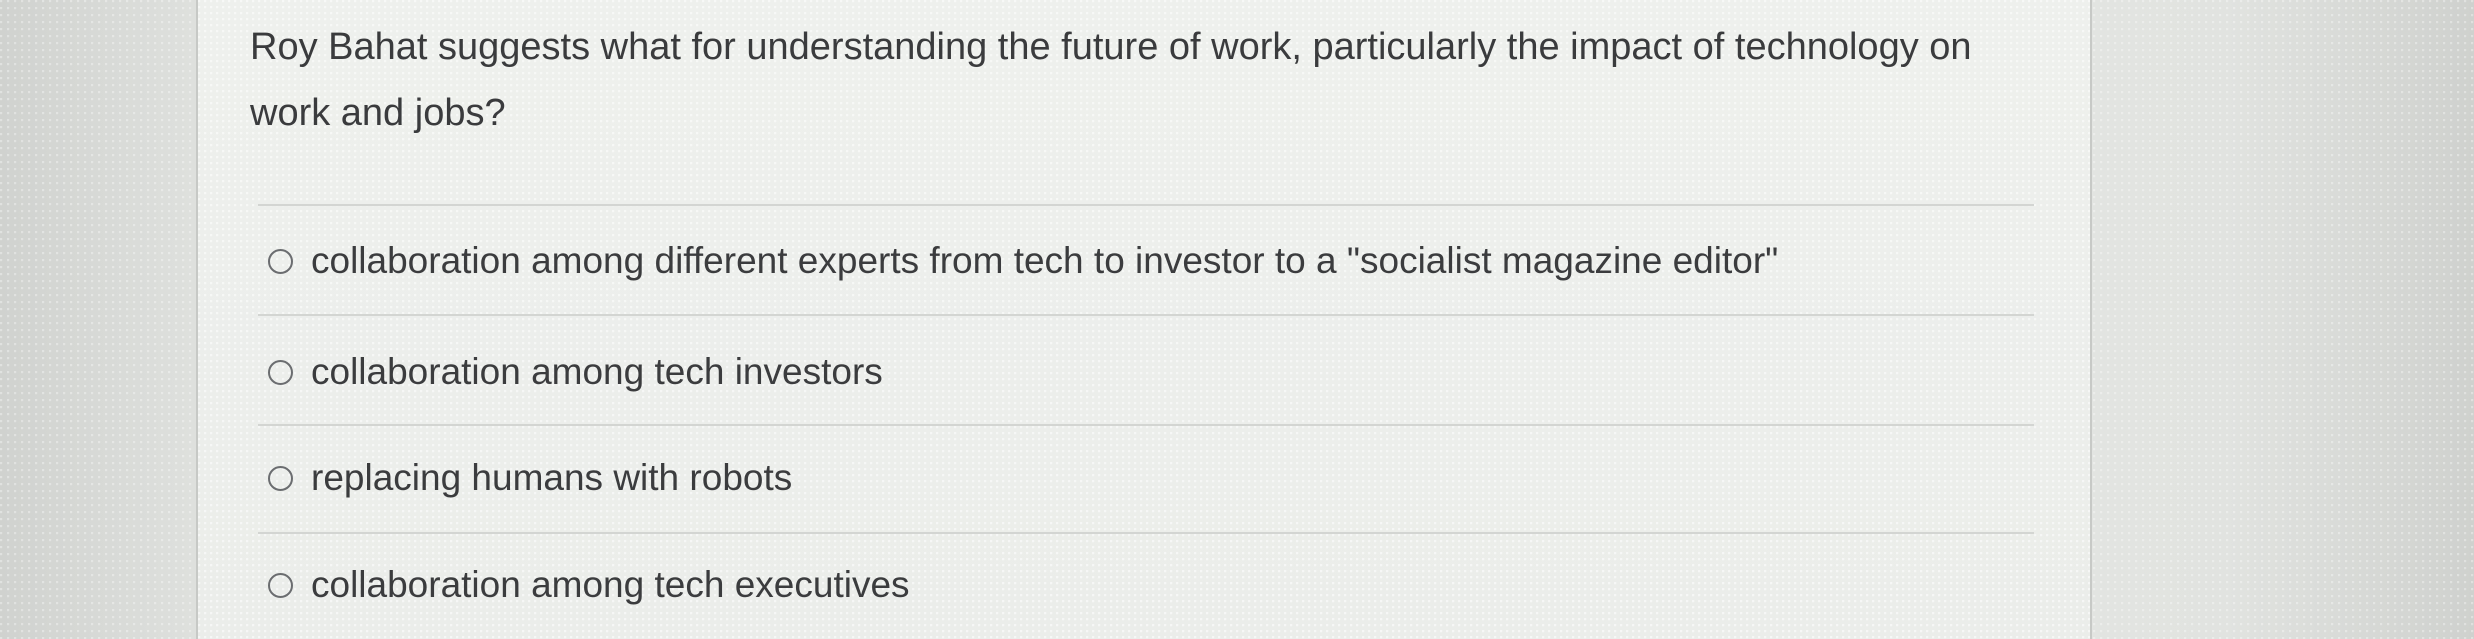 This screenshot has width=2474, height=639. What do you see at coordinates (597, 371) in the screenshot?
I see `answer-option-label: collaboration among tech investors` at bounding box center [597, 371].